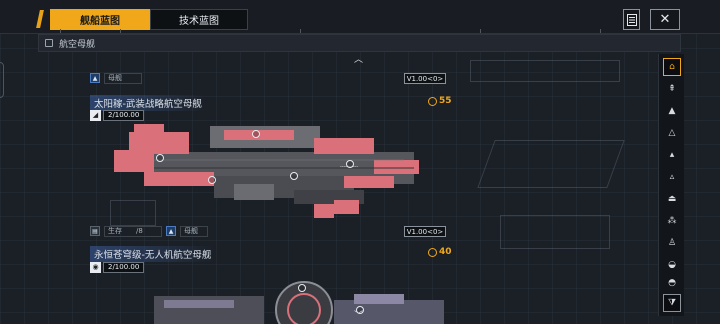 The image size is (720, 324). I want to click on rail-item-battleship: ⇞, so click(672, 89).